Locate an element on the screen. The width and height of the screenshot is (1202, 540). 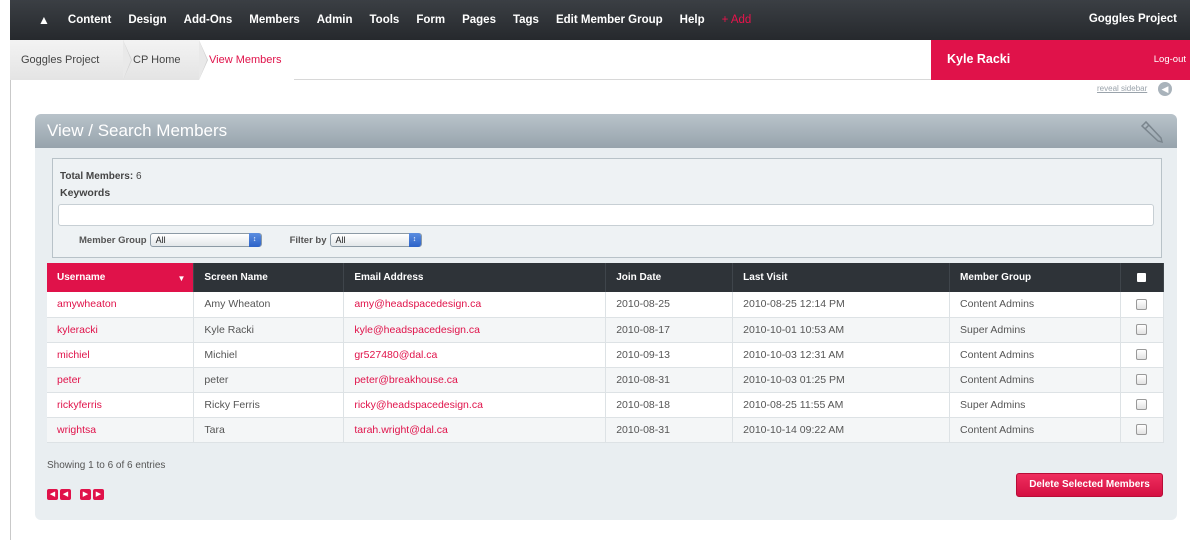
column-header-username: Username ▼ is located at coordinates (121, 277).